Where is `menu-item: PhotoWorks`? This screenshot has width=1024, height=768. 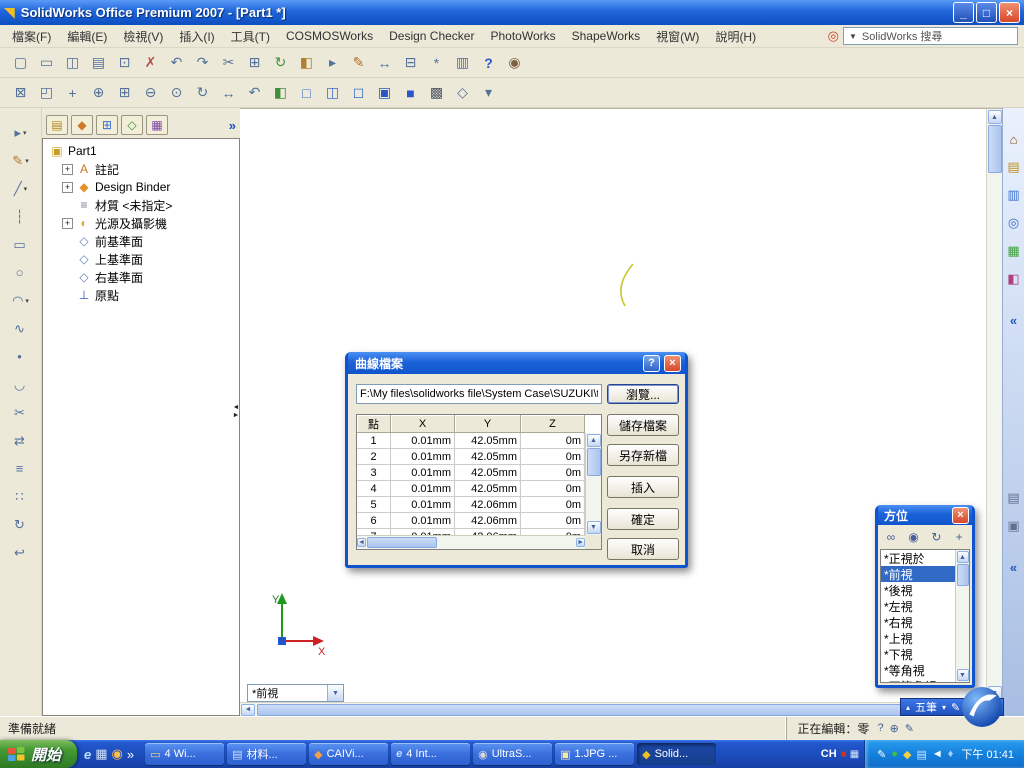
menu-item: PhotoWorks is located at coordinates (522, 36).